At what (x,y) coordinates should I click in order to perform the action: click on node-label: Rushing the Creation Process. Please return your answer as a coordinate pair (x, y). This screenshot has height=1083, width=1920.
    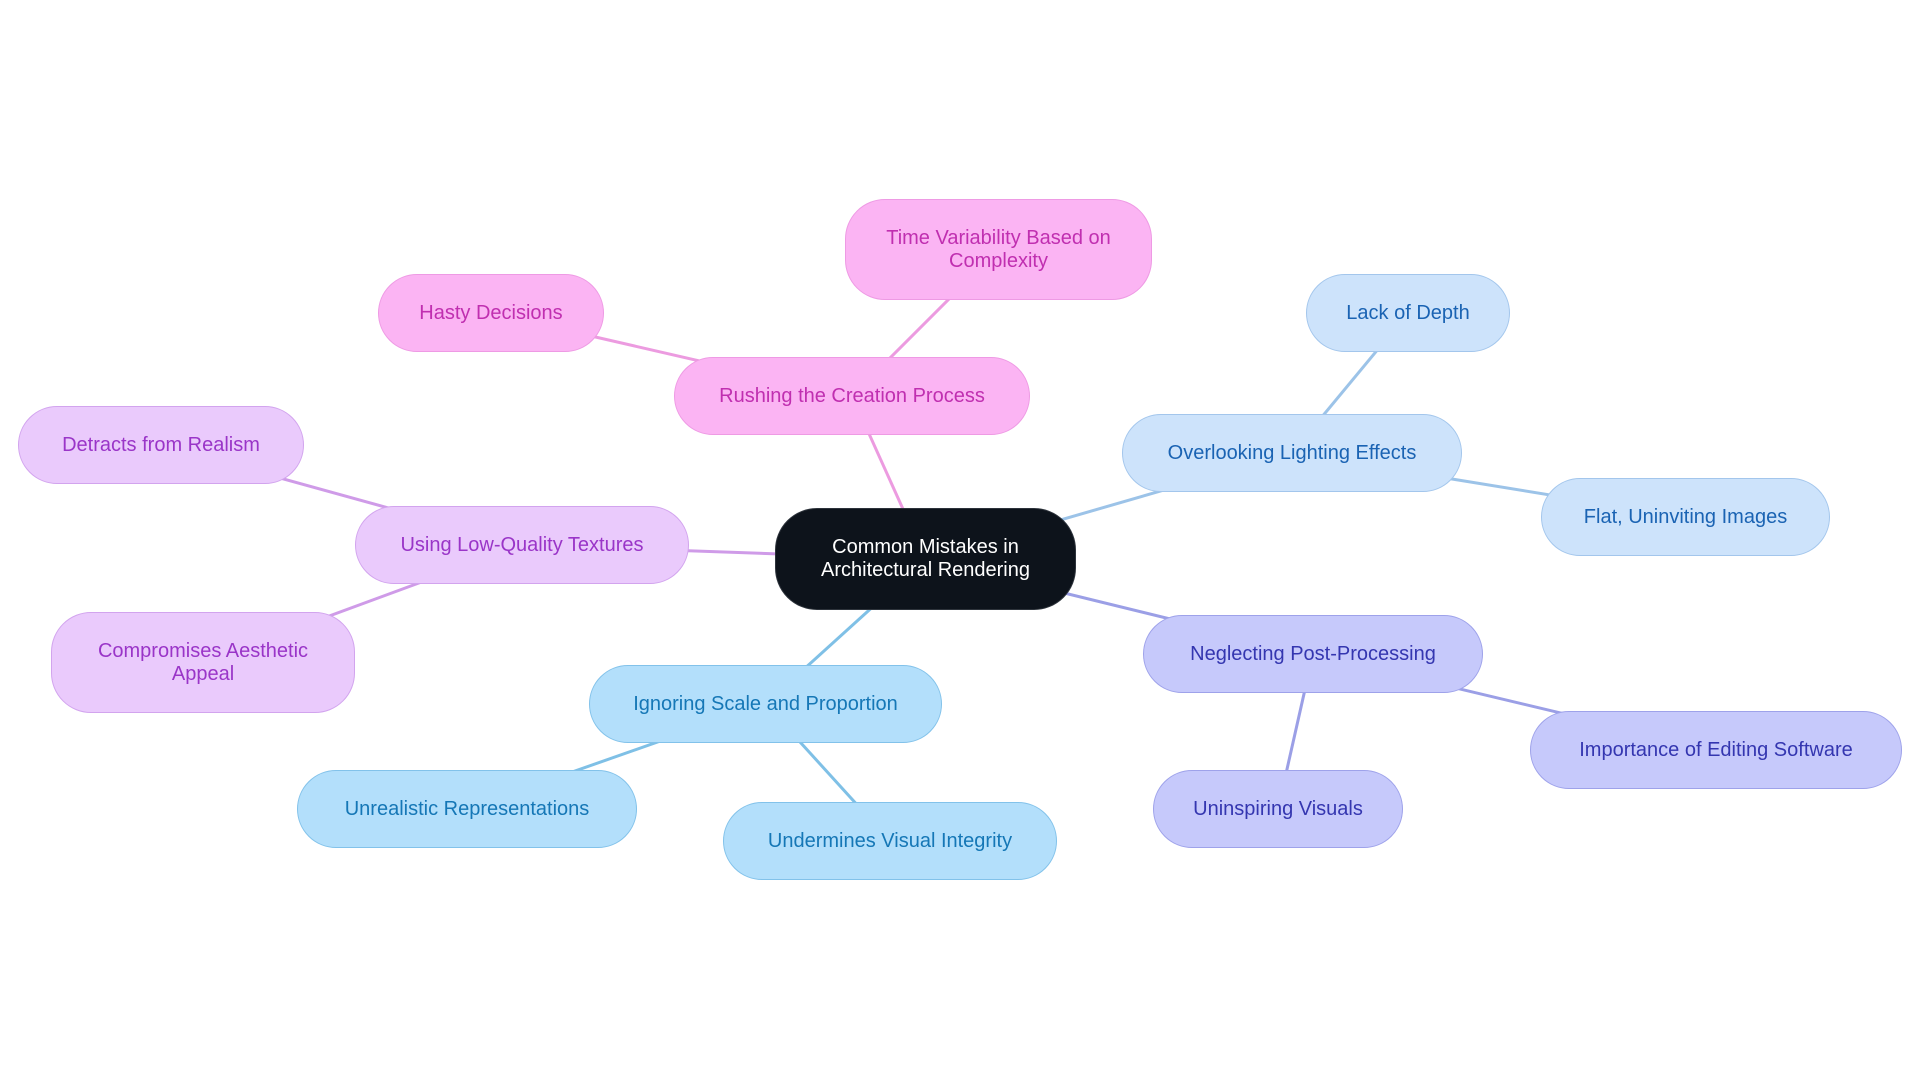
    Looking at the image, I should click on (852, 395).